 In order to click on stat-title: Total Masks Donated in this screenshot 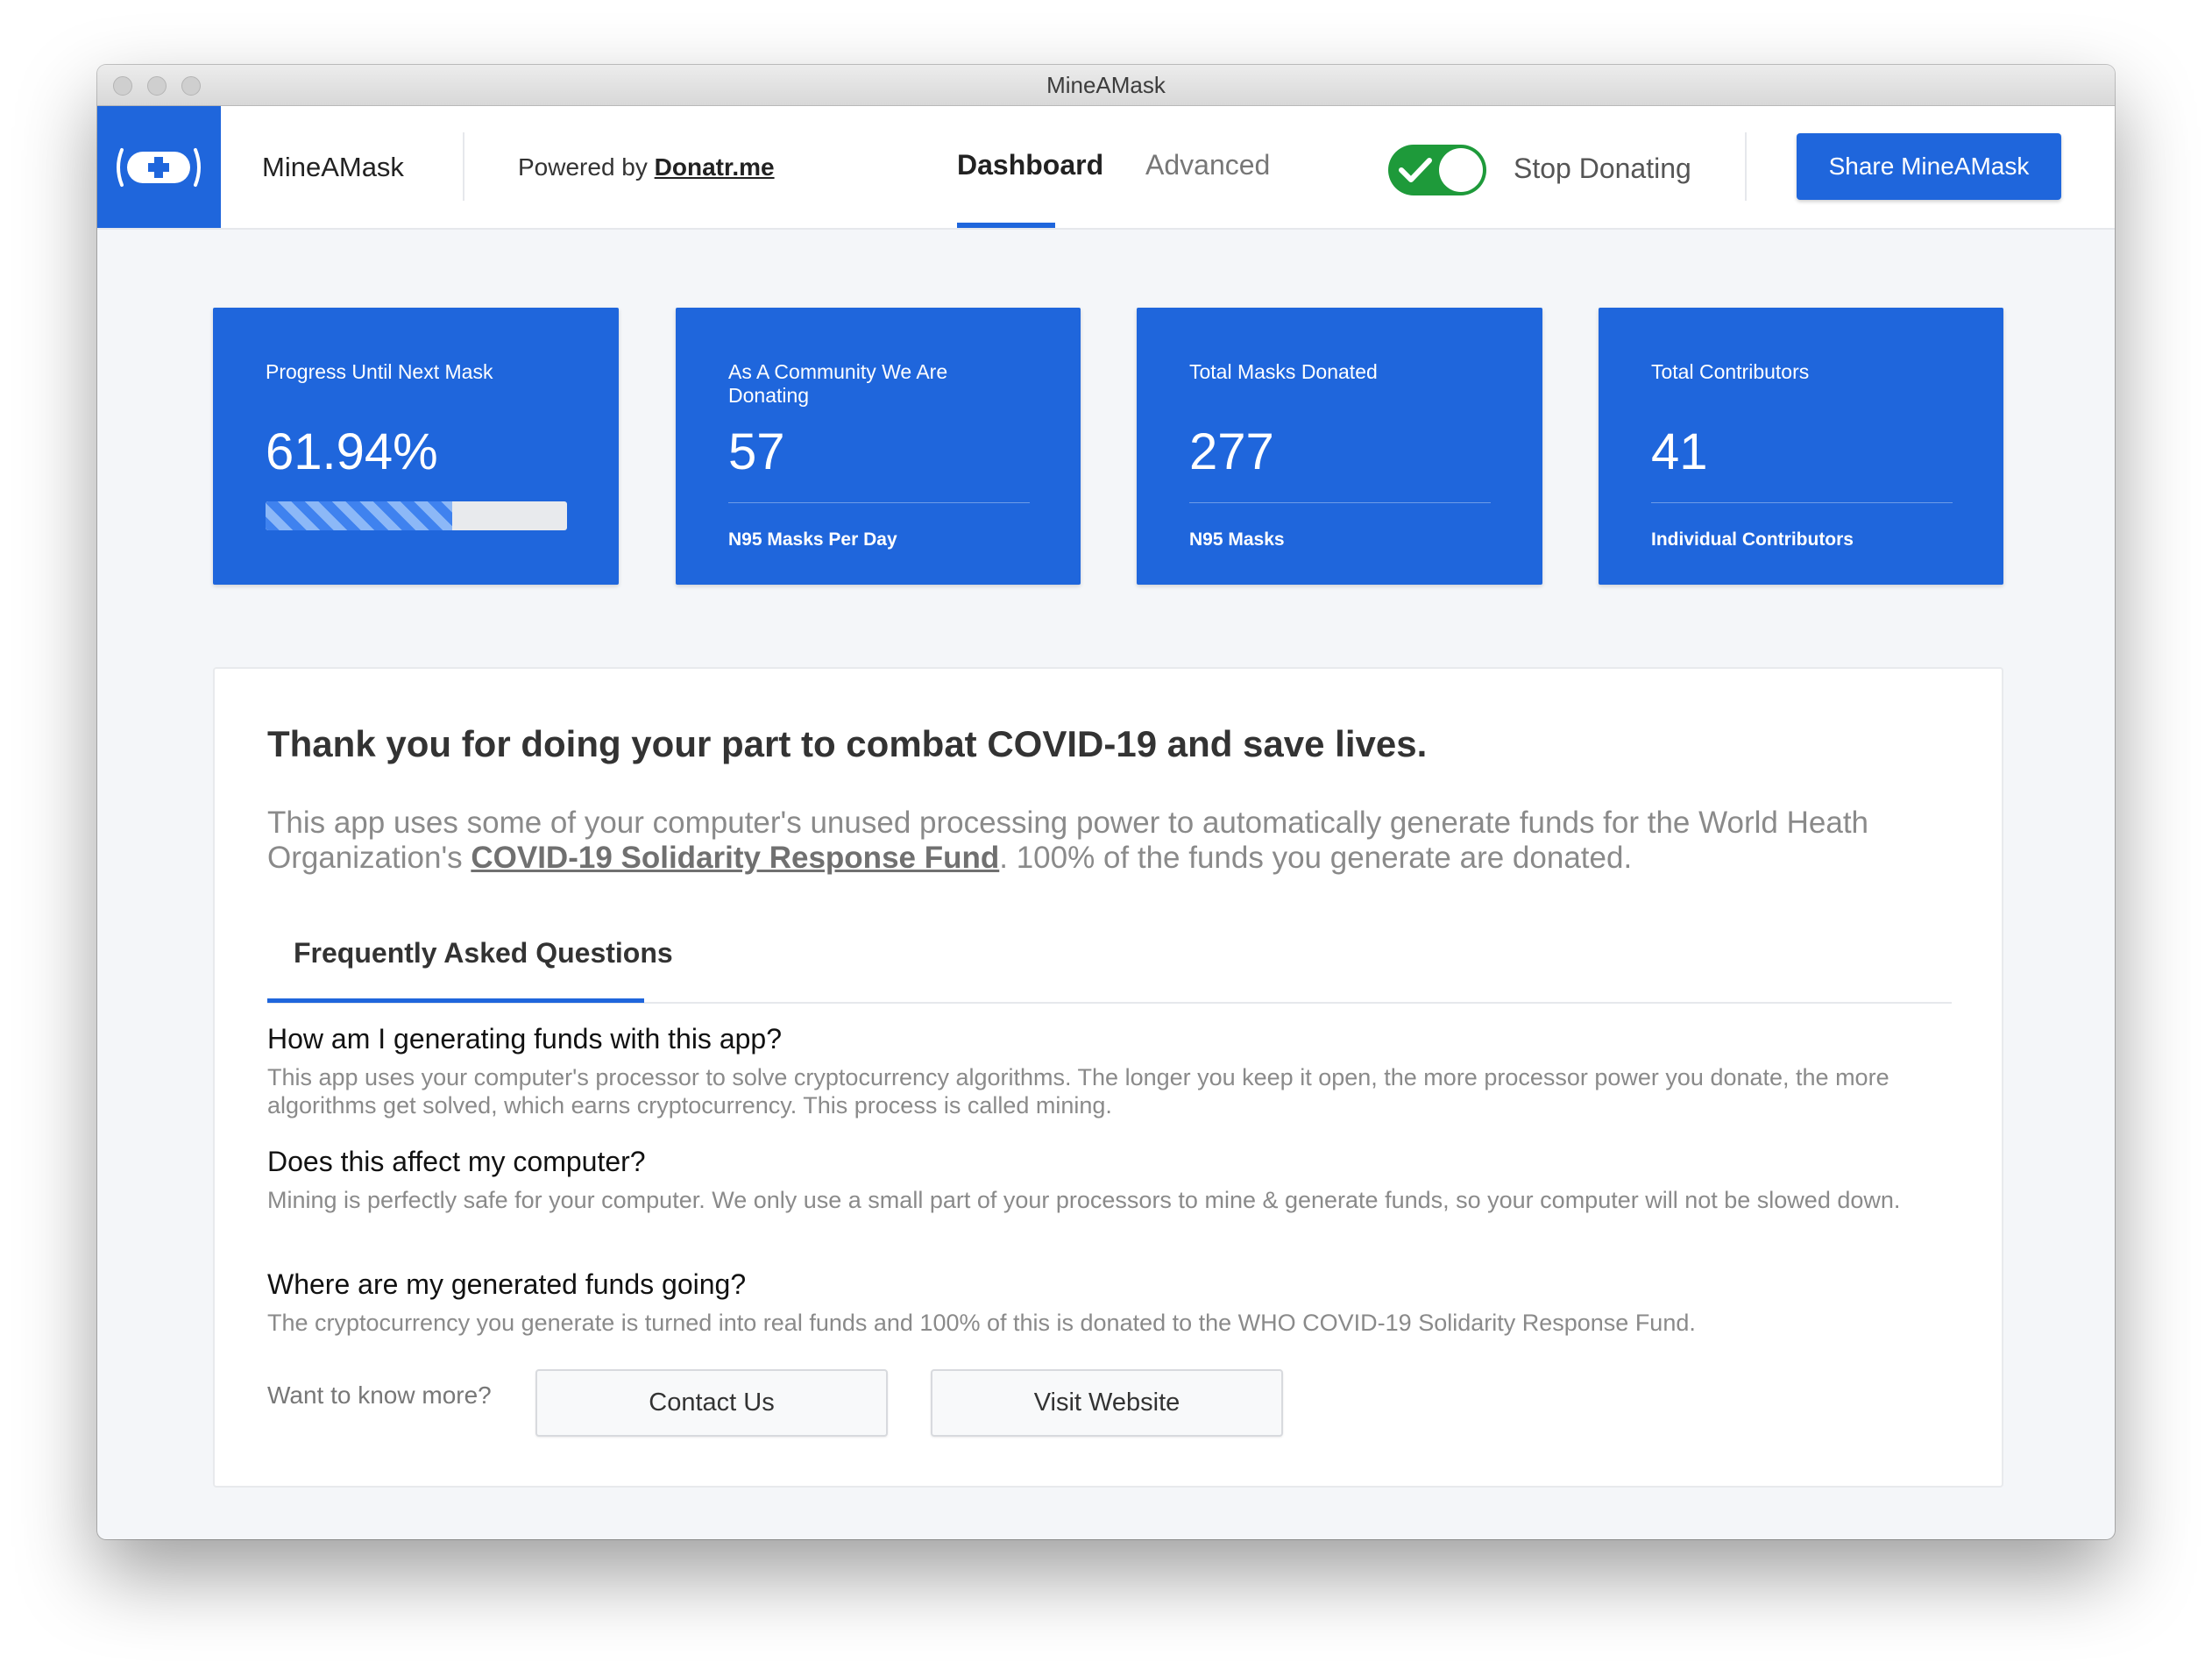, I will do `click(1283, 371)`.